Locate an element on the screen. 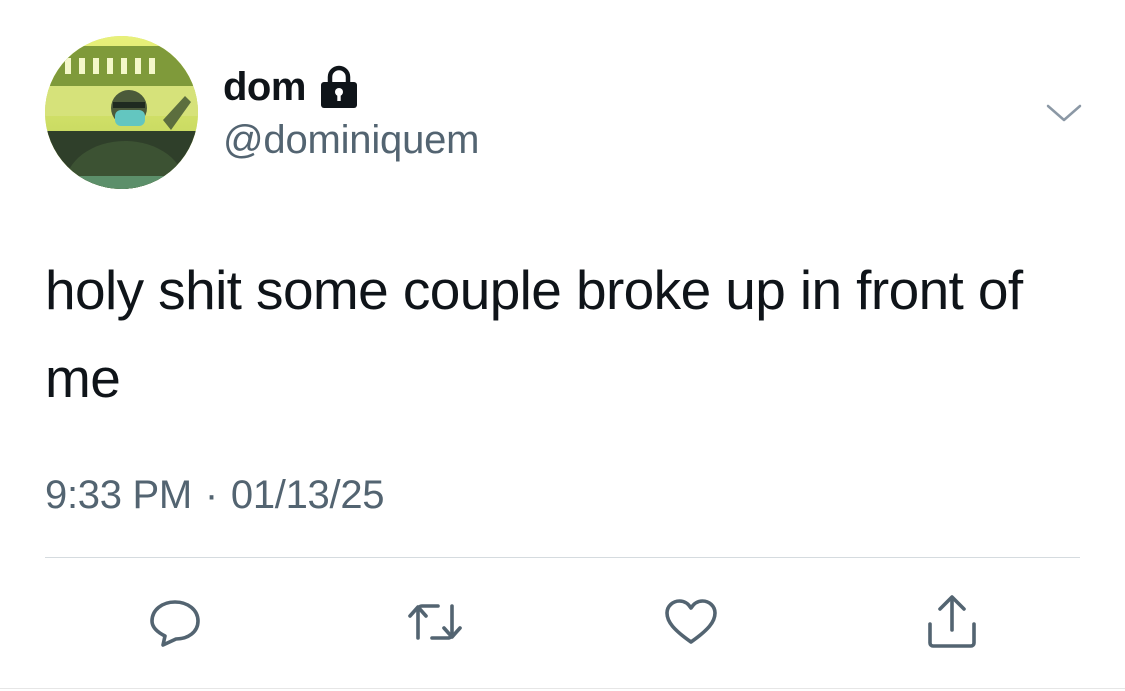 The image size is (1125, 691). author-handle: @dominiquem is located at coordinates (351, 140).